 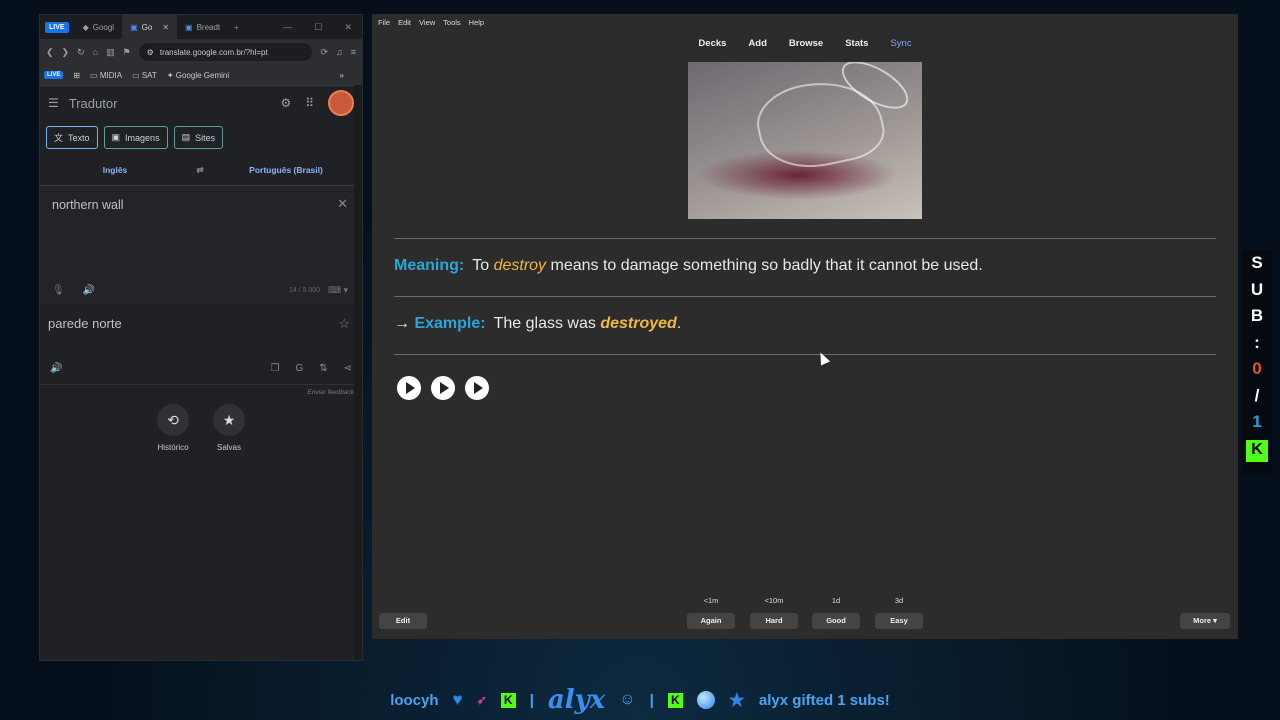 I want to click on browse-link: Browse, so click(x=806, y=43).